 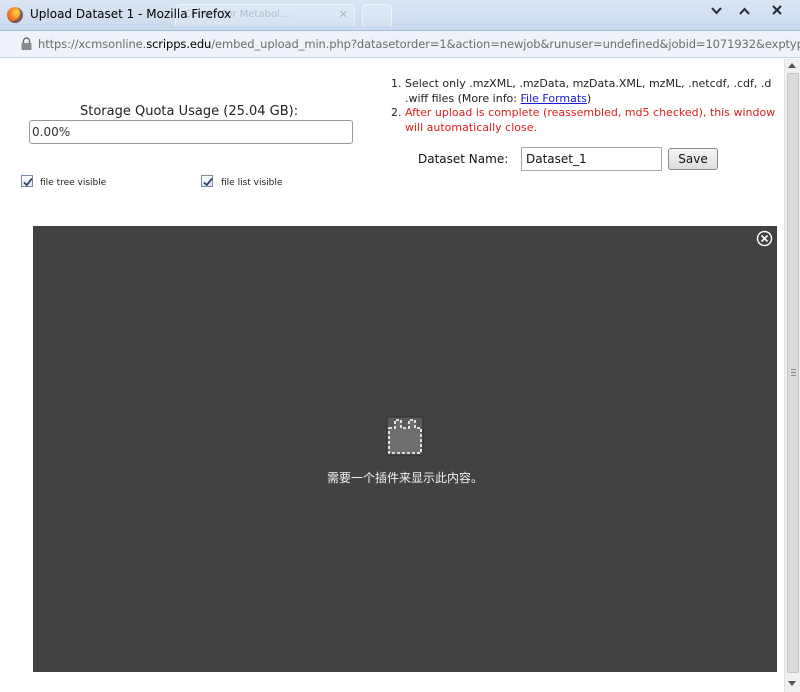 What do you see at coordinates (343, 14) in the screenshot?
I see `background-tab-close-icon: ✕` at bounding box center [343, 14].